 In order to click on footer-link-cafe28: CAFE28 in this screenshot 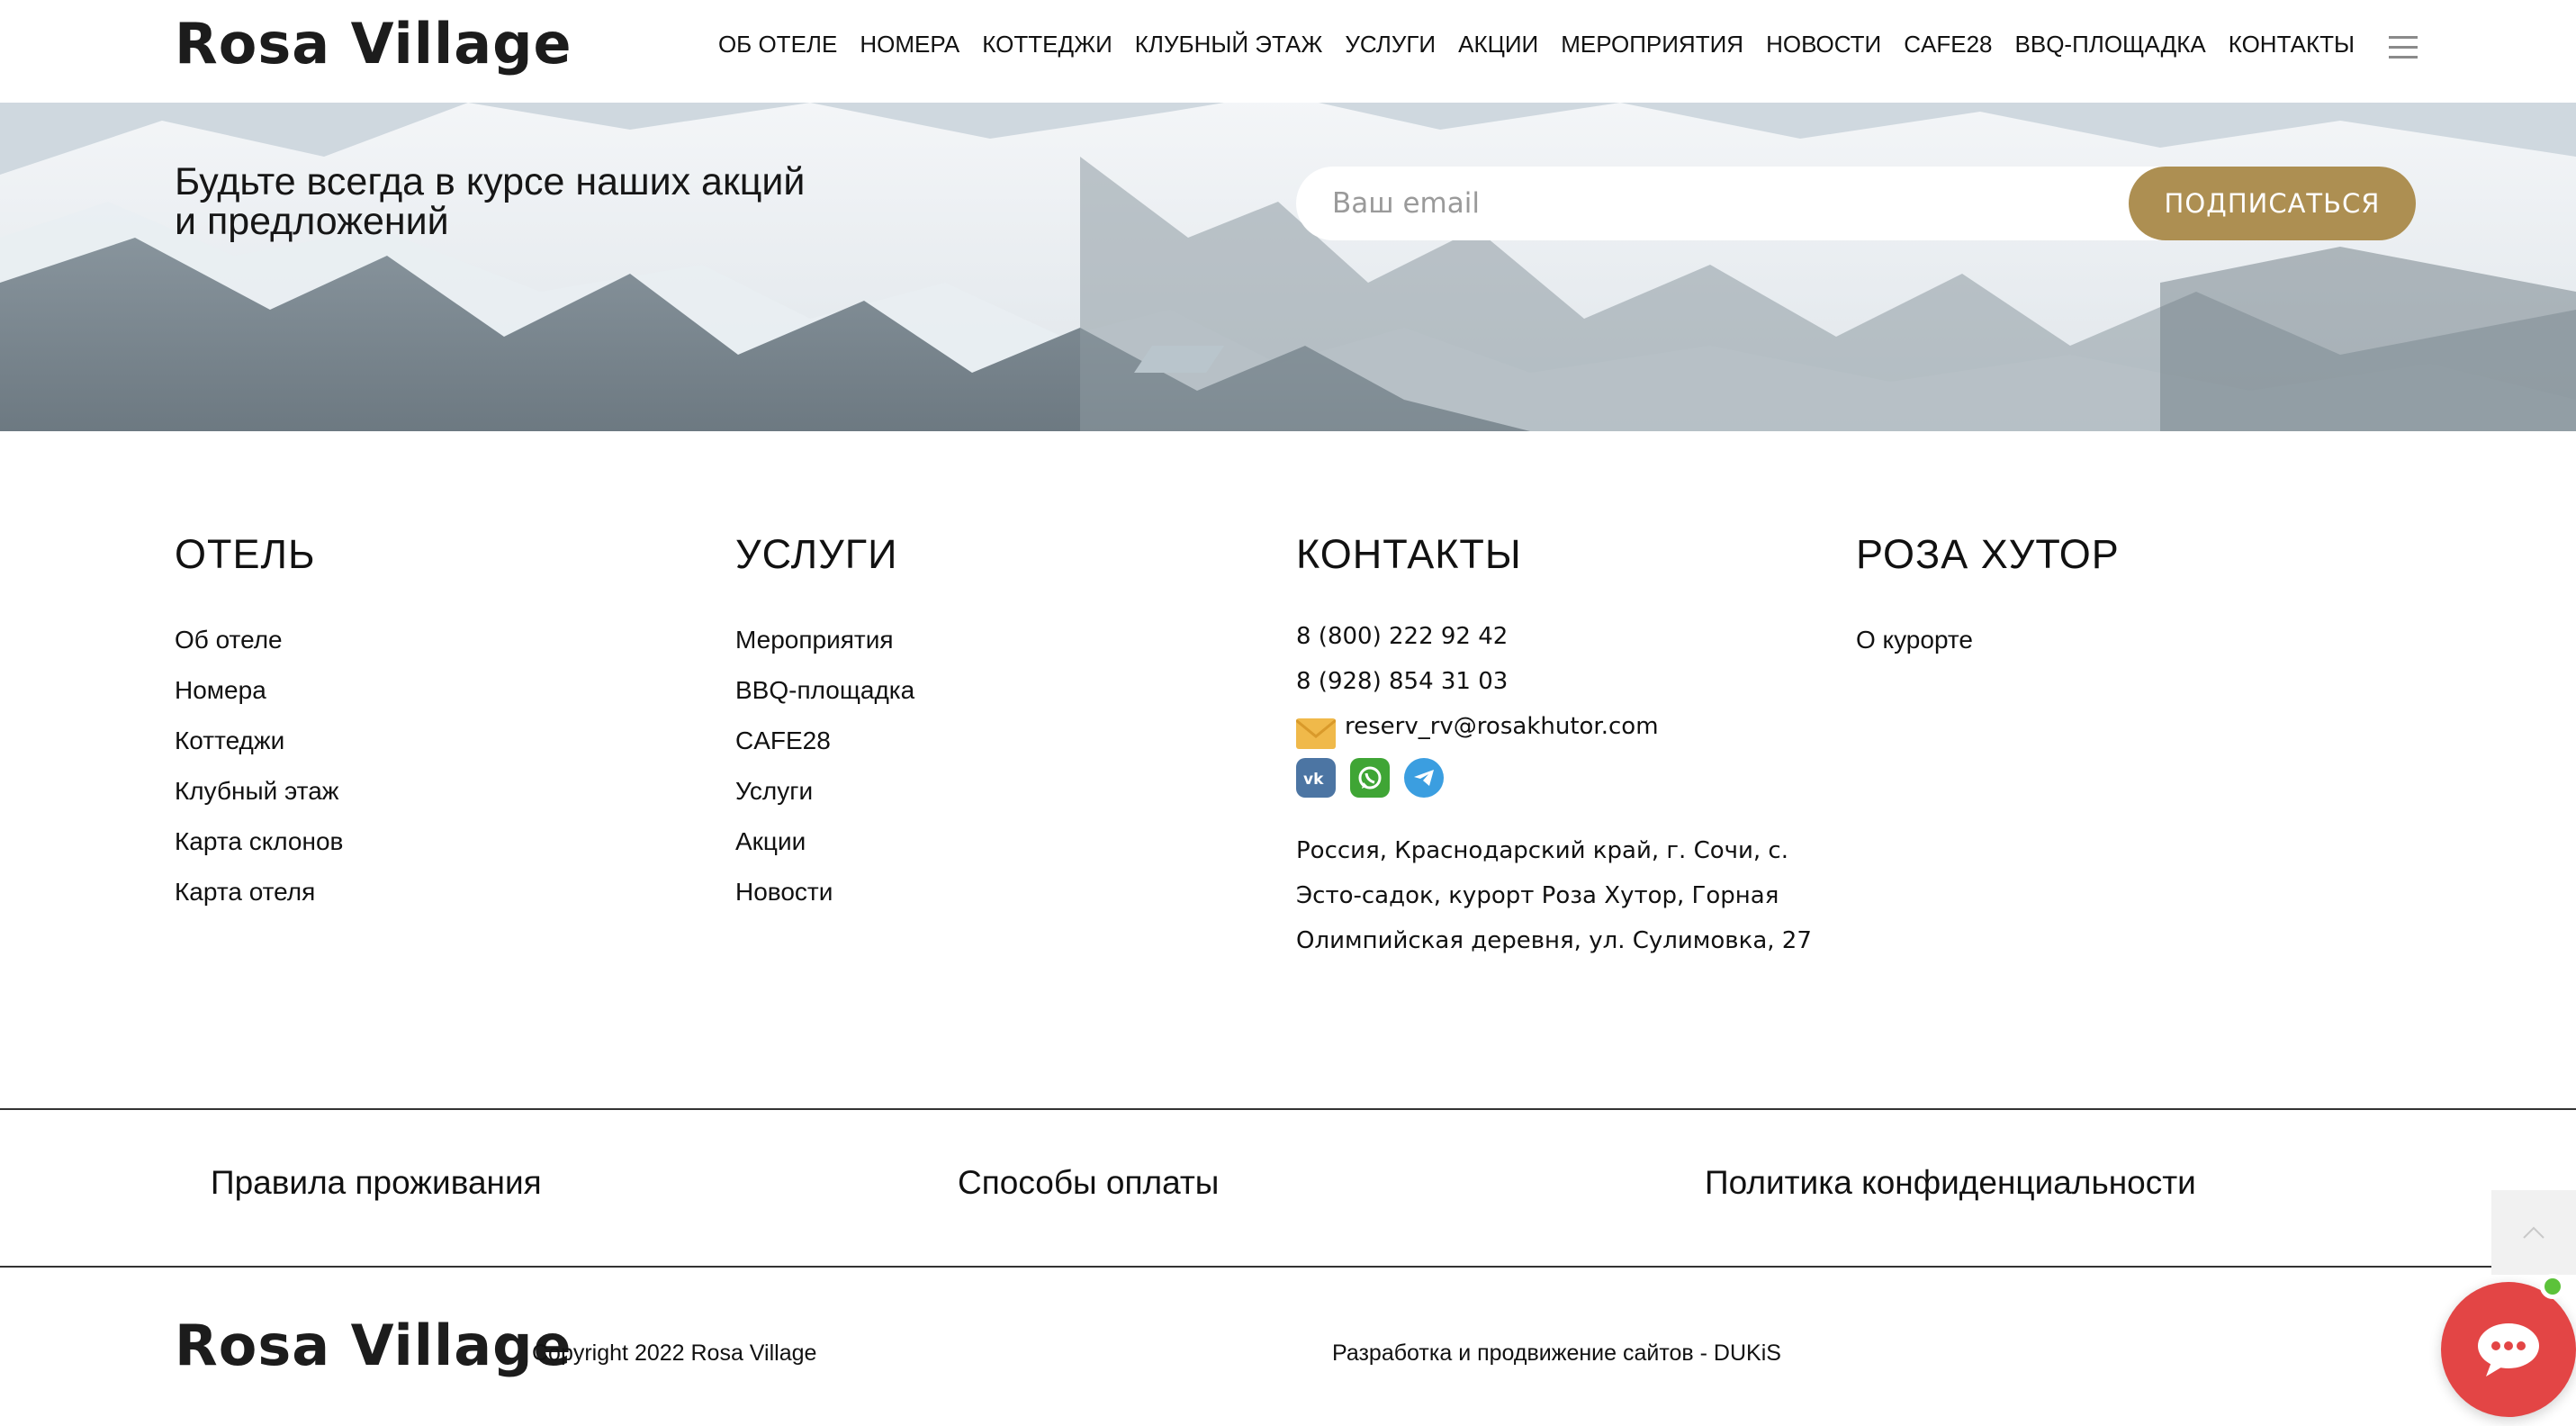, I will do `click(824, 751)`.